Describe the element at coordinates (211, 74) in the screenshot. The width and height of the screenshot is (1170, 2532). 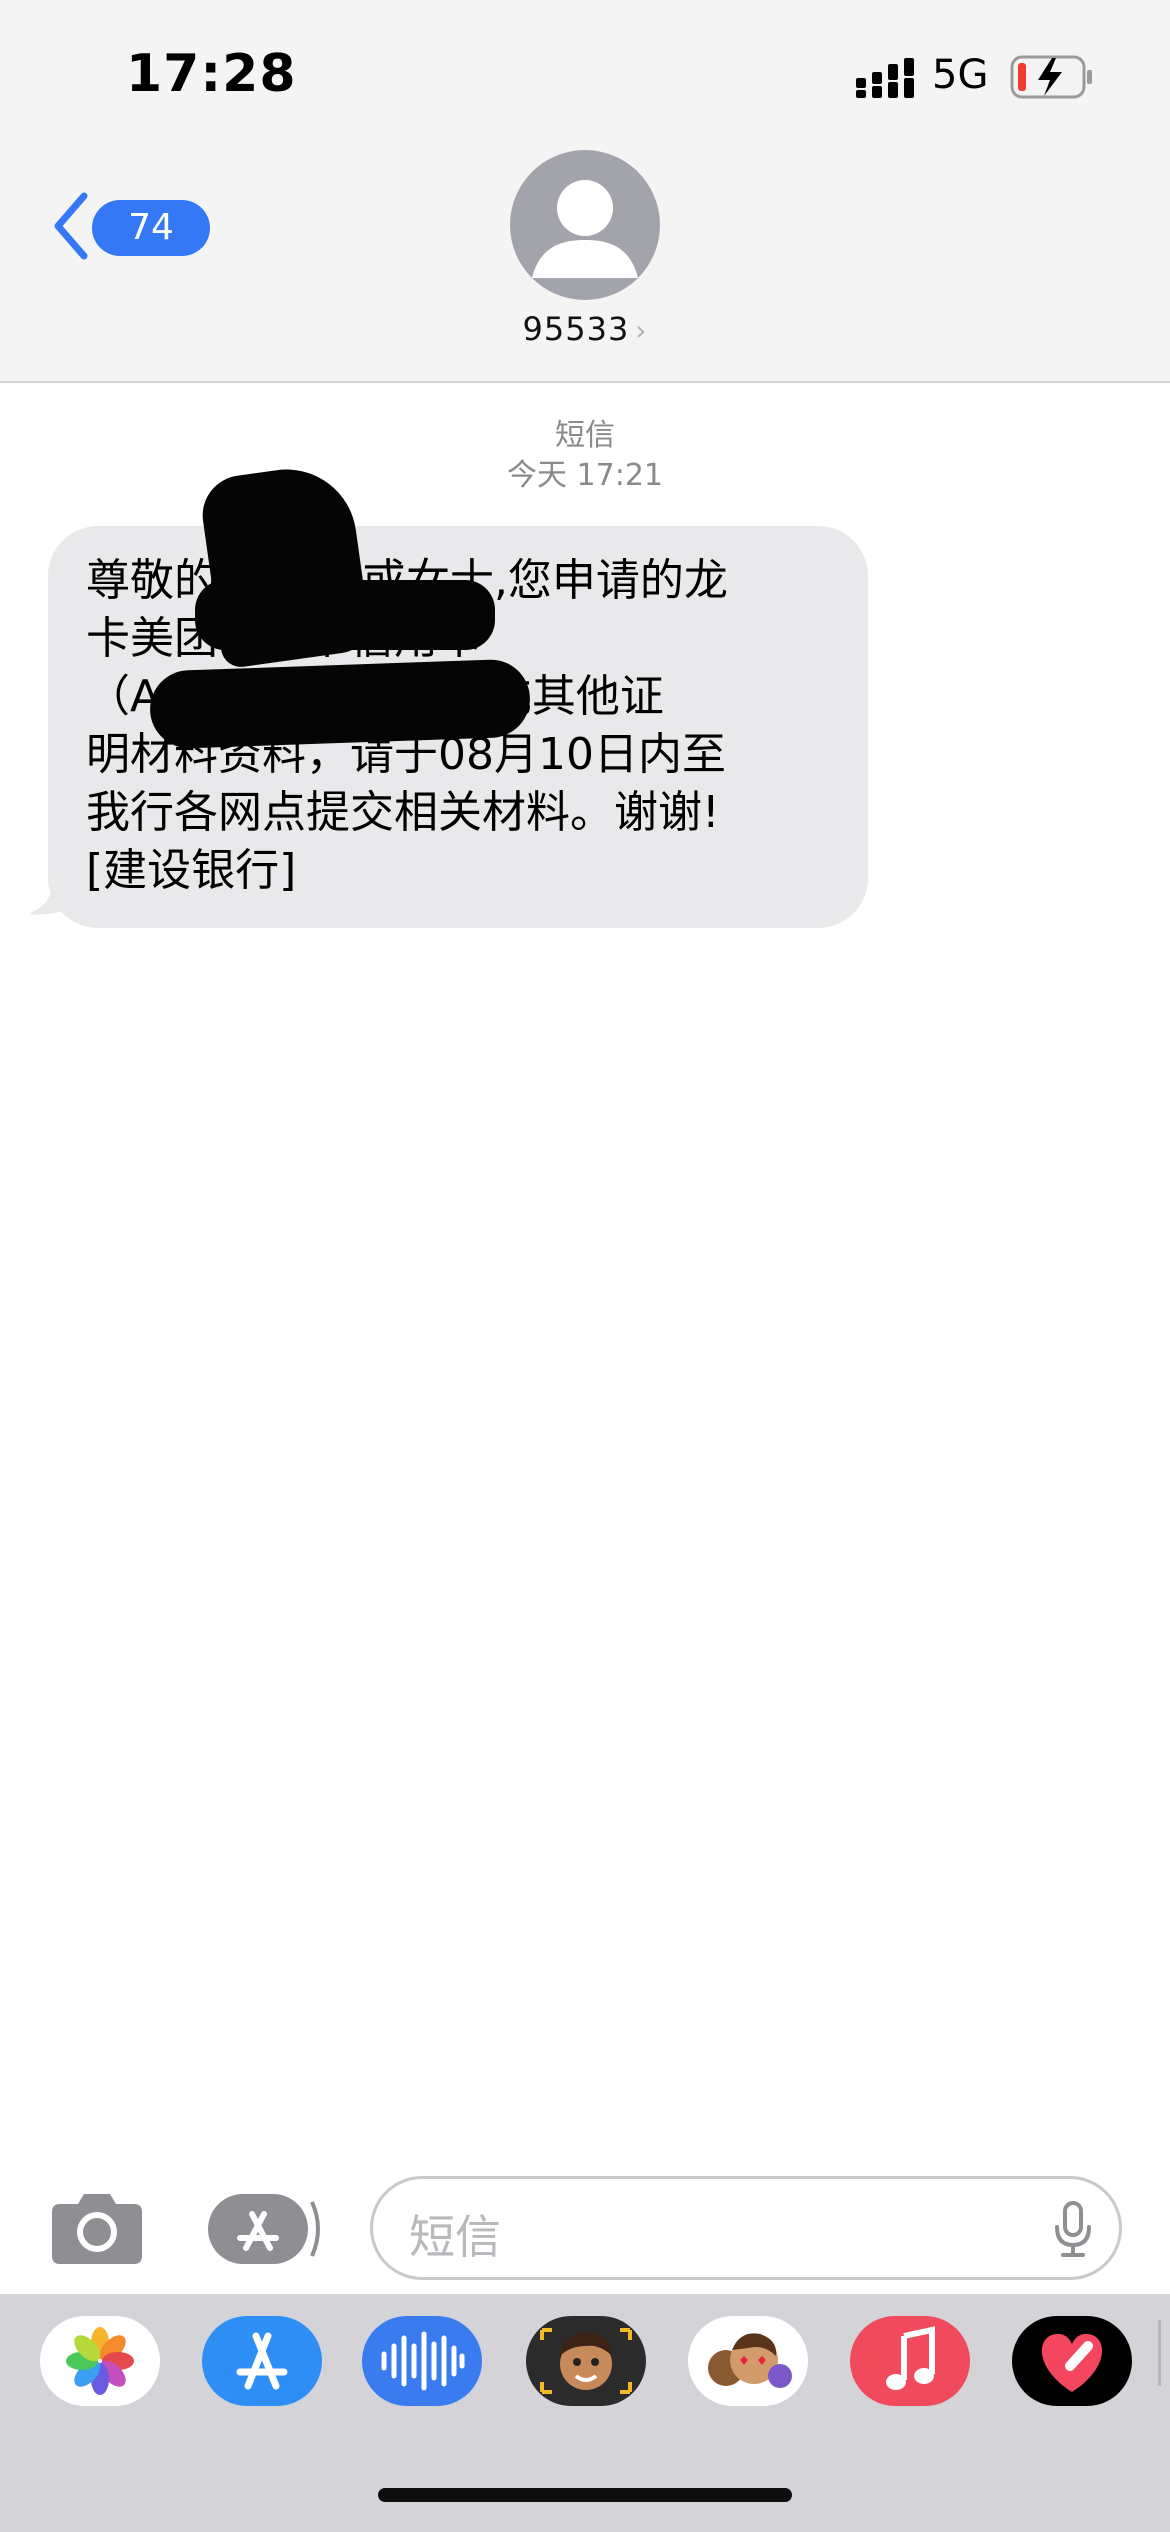
I see `status-time: 17:28` at that location.